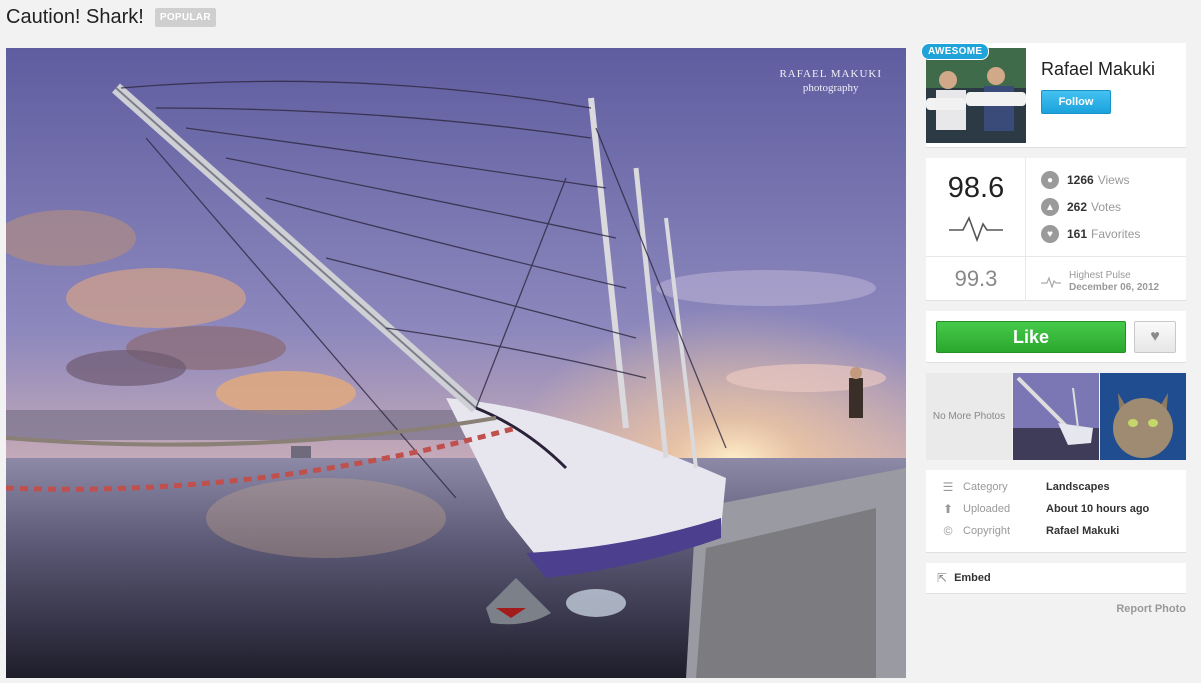 The width and height of the screenshot is (1201, 683). Describe the element at coordinates (1106, 256) in the screenshot. I see `stats-divider` at that location.